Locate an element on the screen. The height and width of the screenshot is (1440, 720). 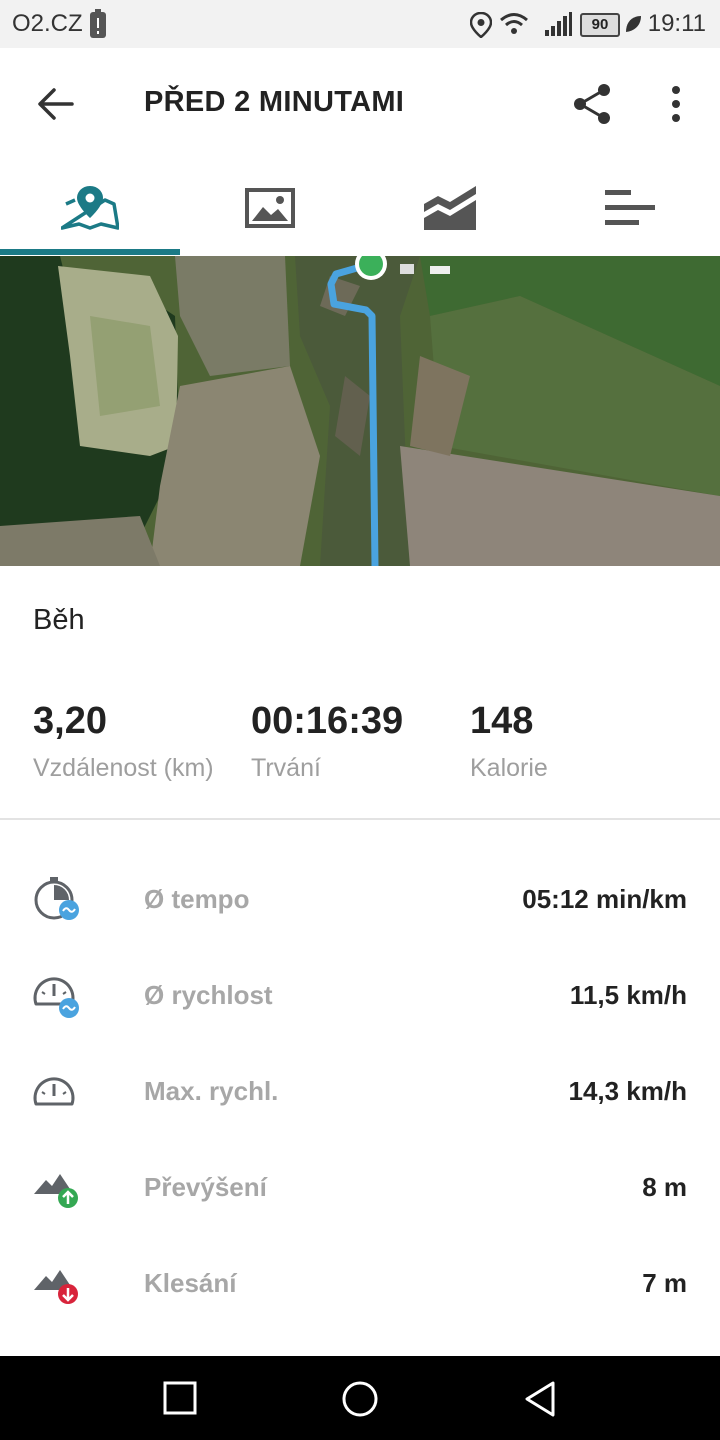
avg-speed-label: Ø rychlost is located at coordinates (208, 995).